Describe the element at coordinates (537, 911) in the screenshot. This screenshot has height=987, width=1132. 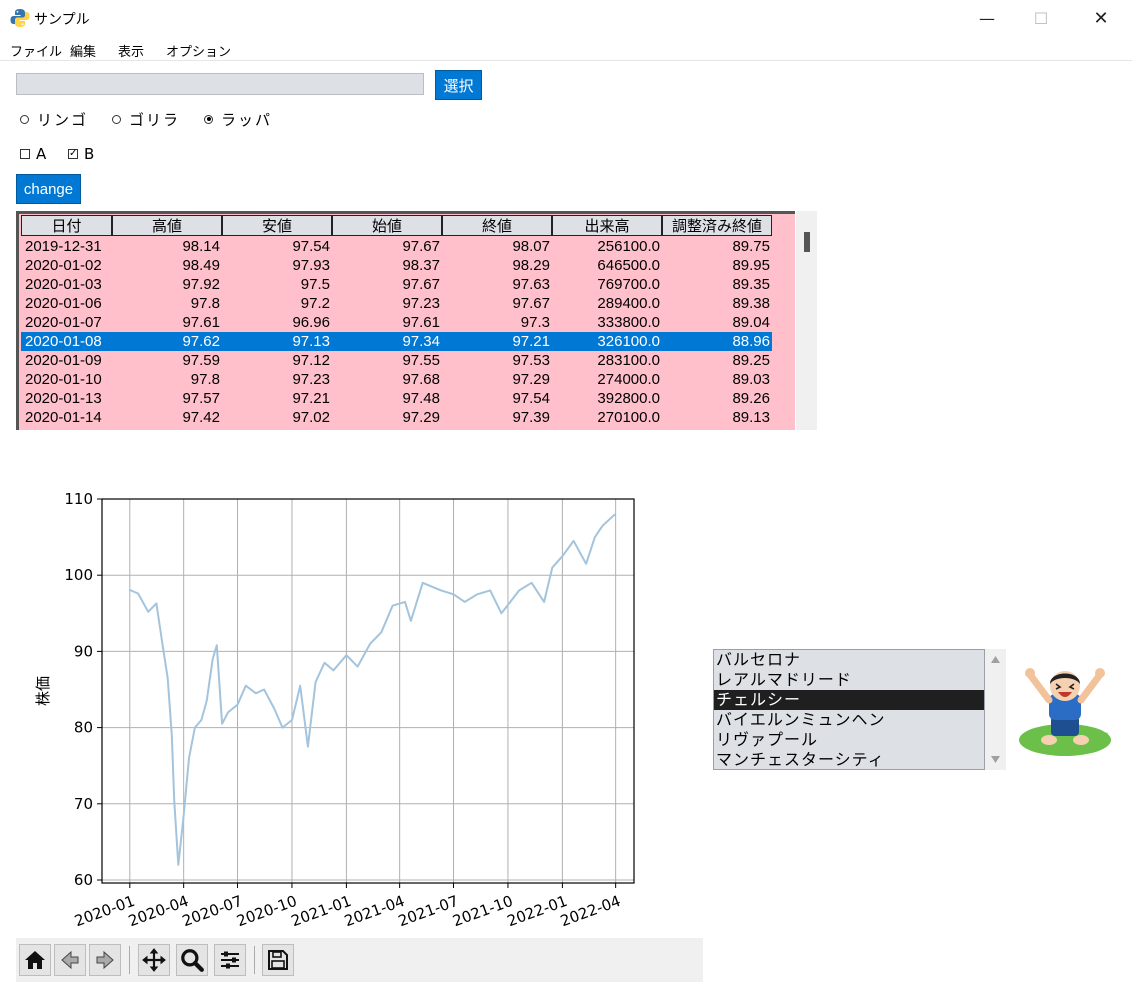
I see `x-tick-label: 2022-01` at that location.